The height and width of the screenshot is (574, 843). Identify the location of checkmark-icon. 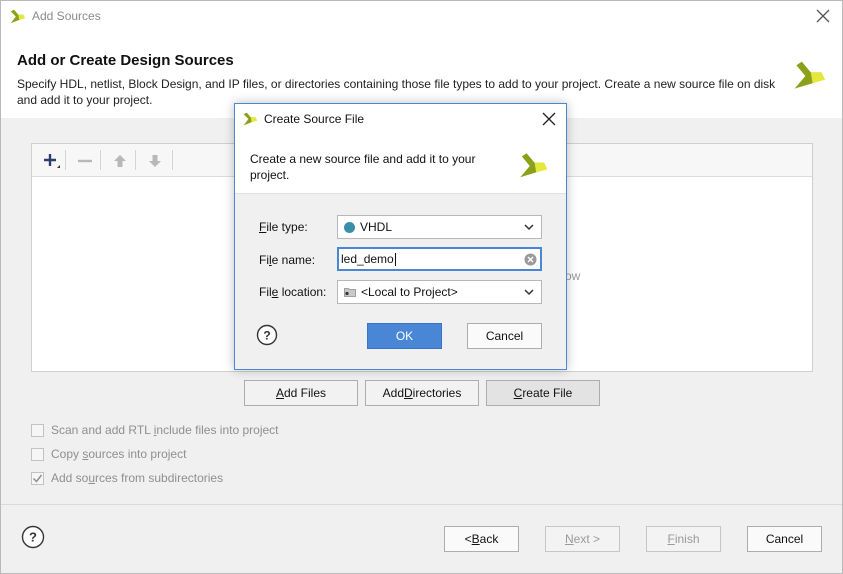
(37, 478).